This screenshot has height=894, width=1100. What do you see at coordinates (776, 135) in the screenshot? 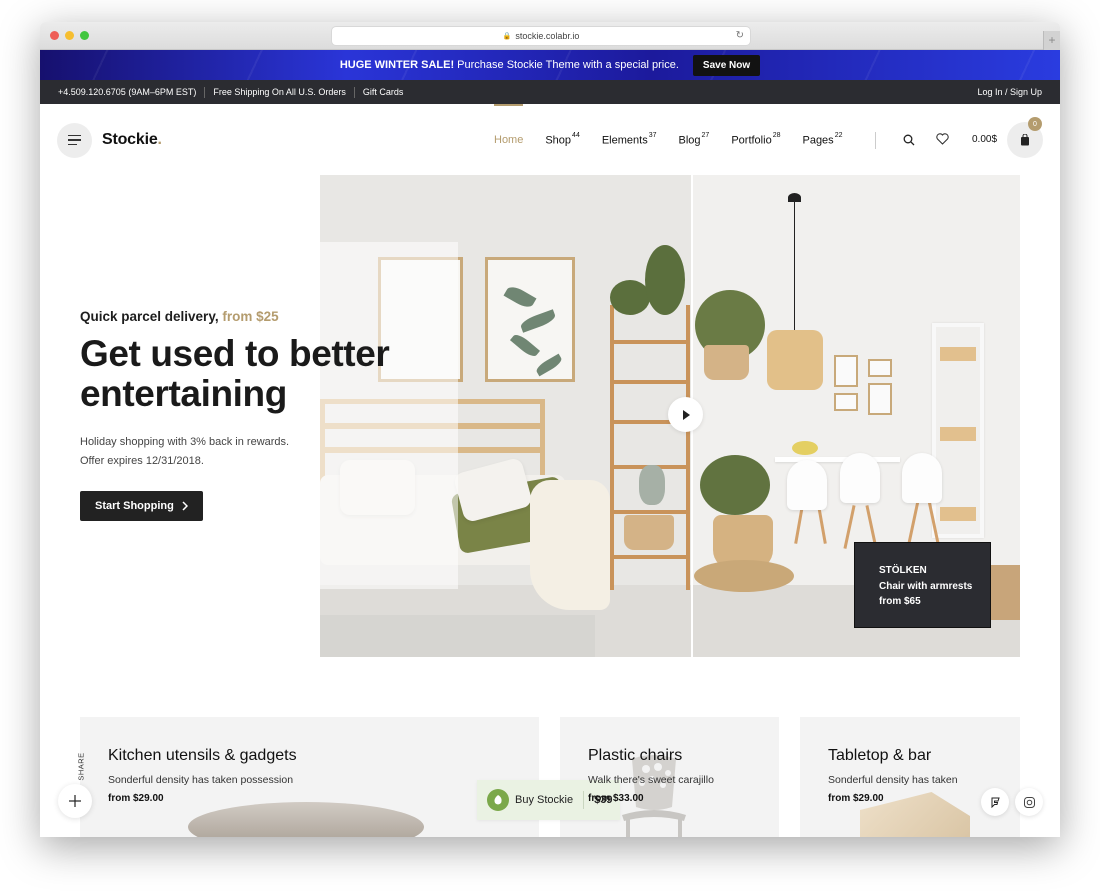
I see `nav-count: 28` at bounding box center [776, 135].